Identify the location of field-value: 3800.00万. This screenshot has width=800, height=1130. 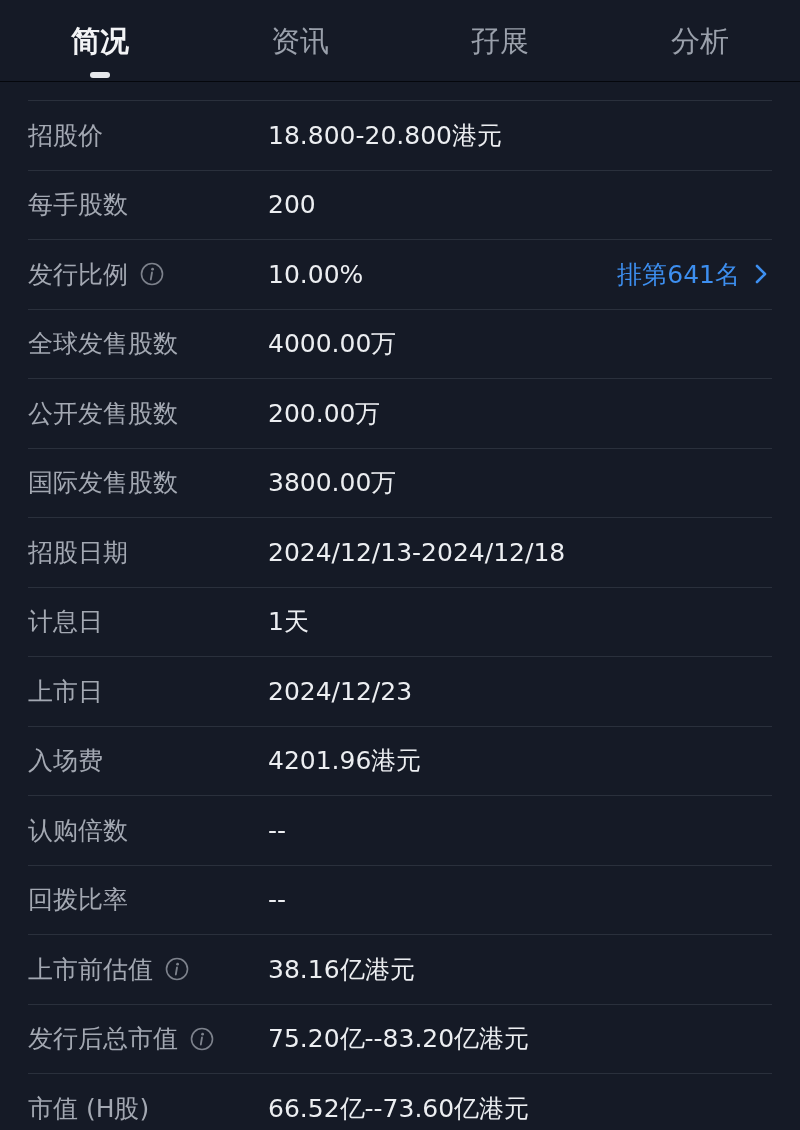
(333, 483).